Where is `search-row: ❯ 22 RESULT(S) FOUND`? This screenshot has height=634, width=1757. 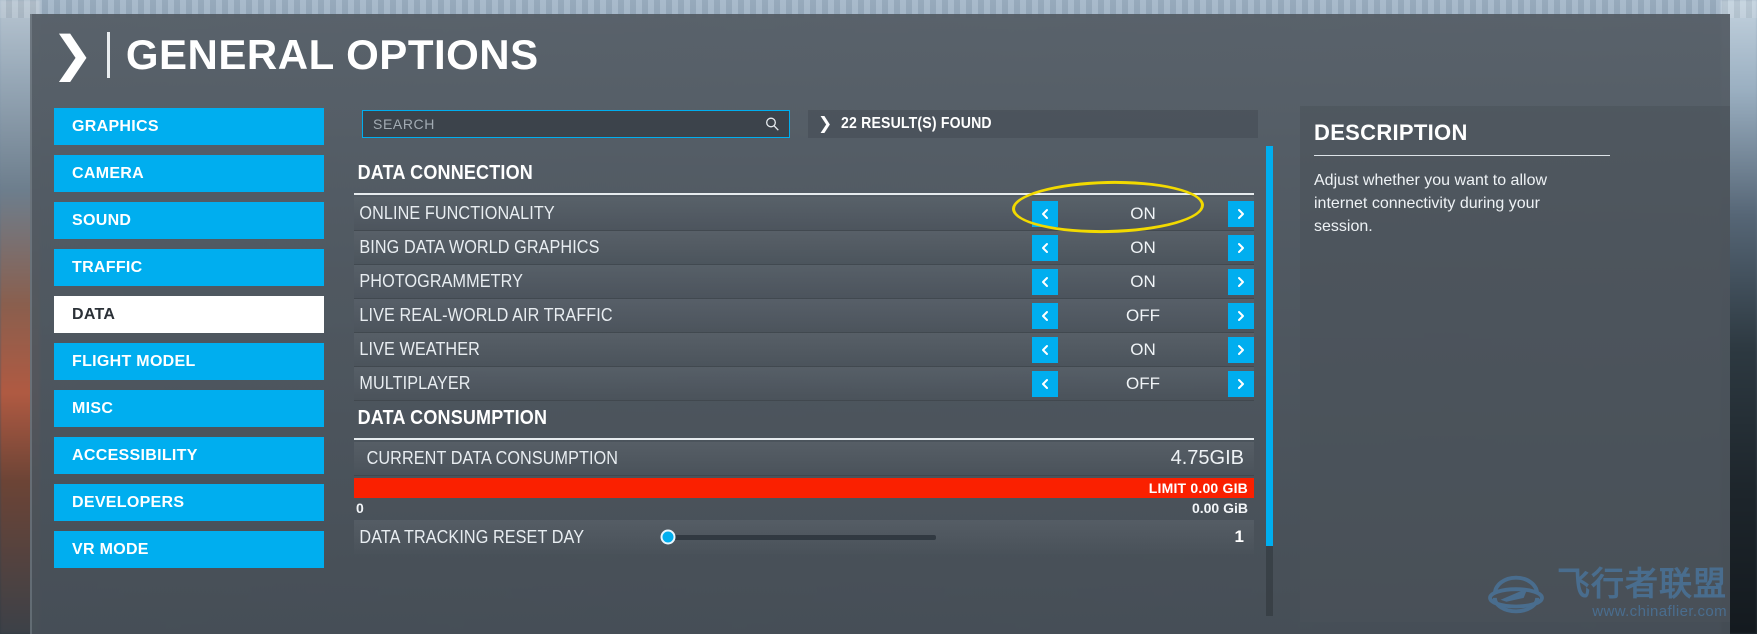 search-row: ❯ 22 RESULT(S) FOUND is located at coordinates (810, 124).